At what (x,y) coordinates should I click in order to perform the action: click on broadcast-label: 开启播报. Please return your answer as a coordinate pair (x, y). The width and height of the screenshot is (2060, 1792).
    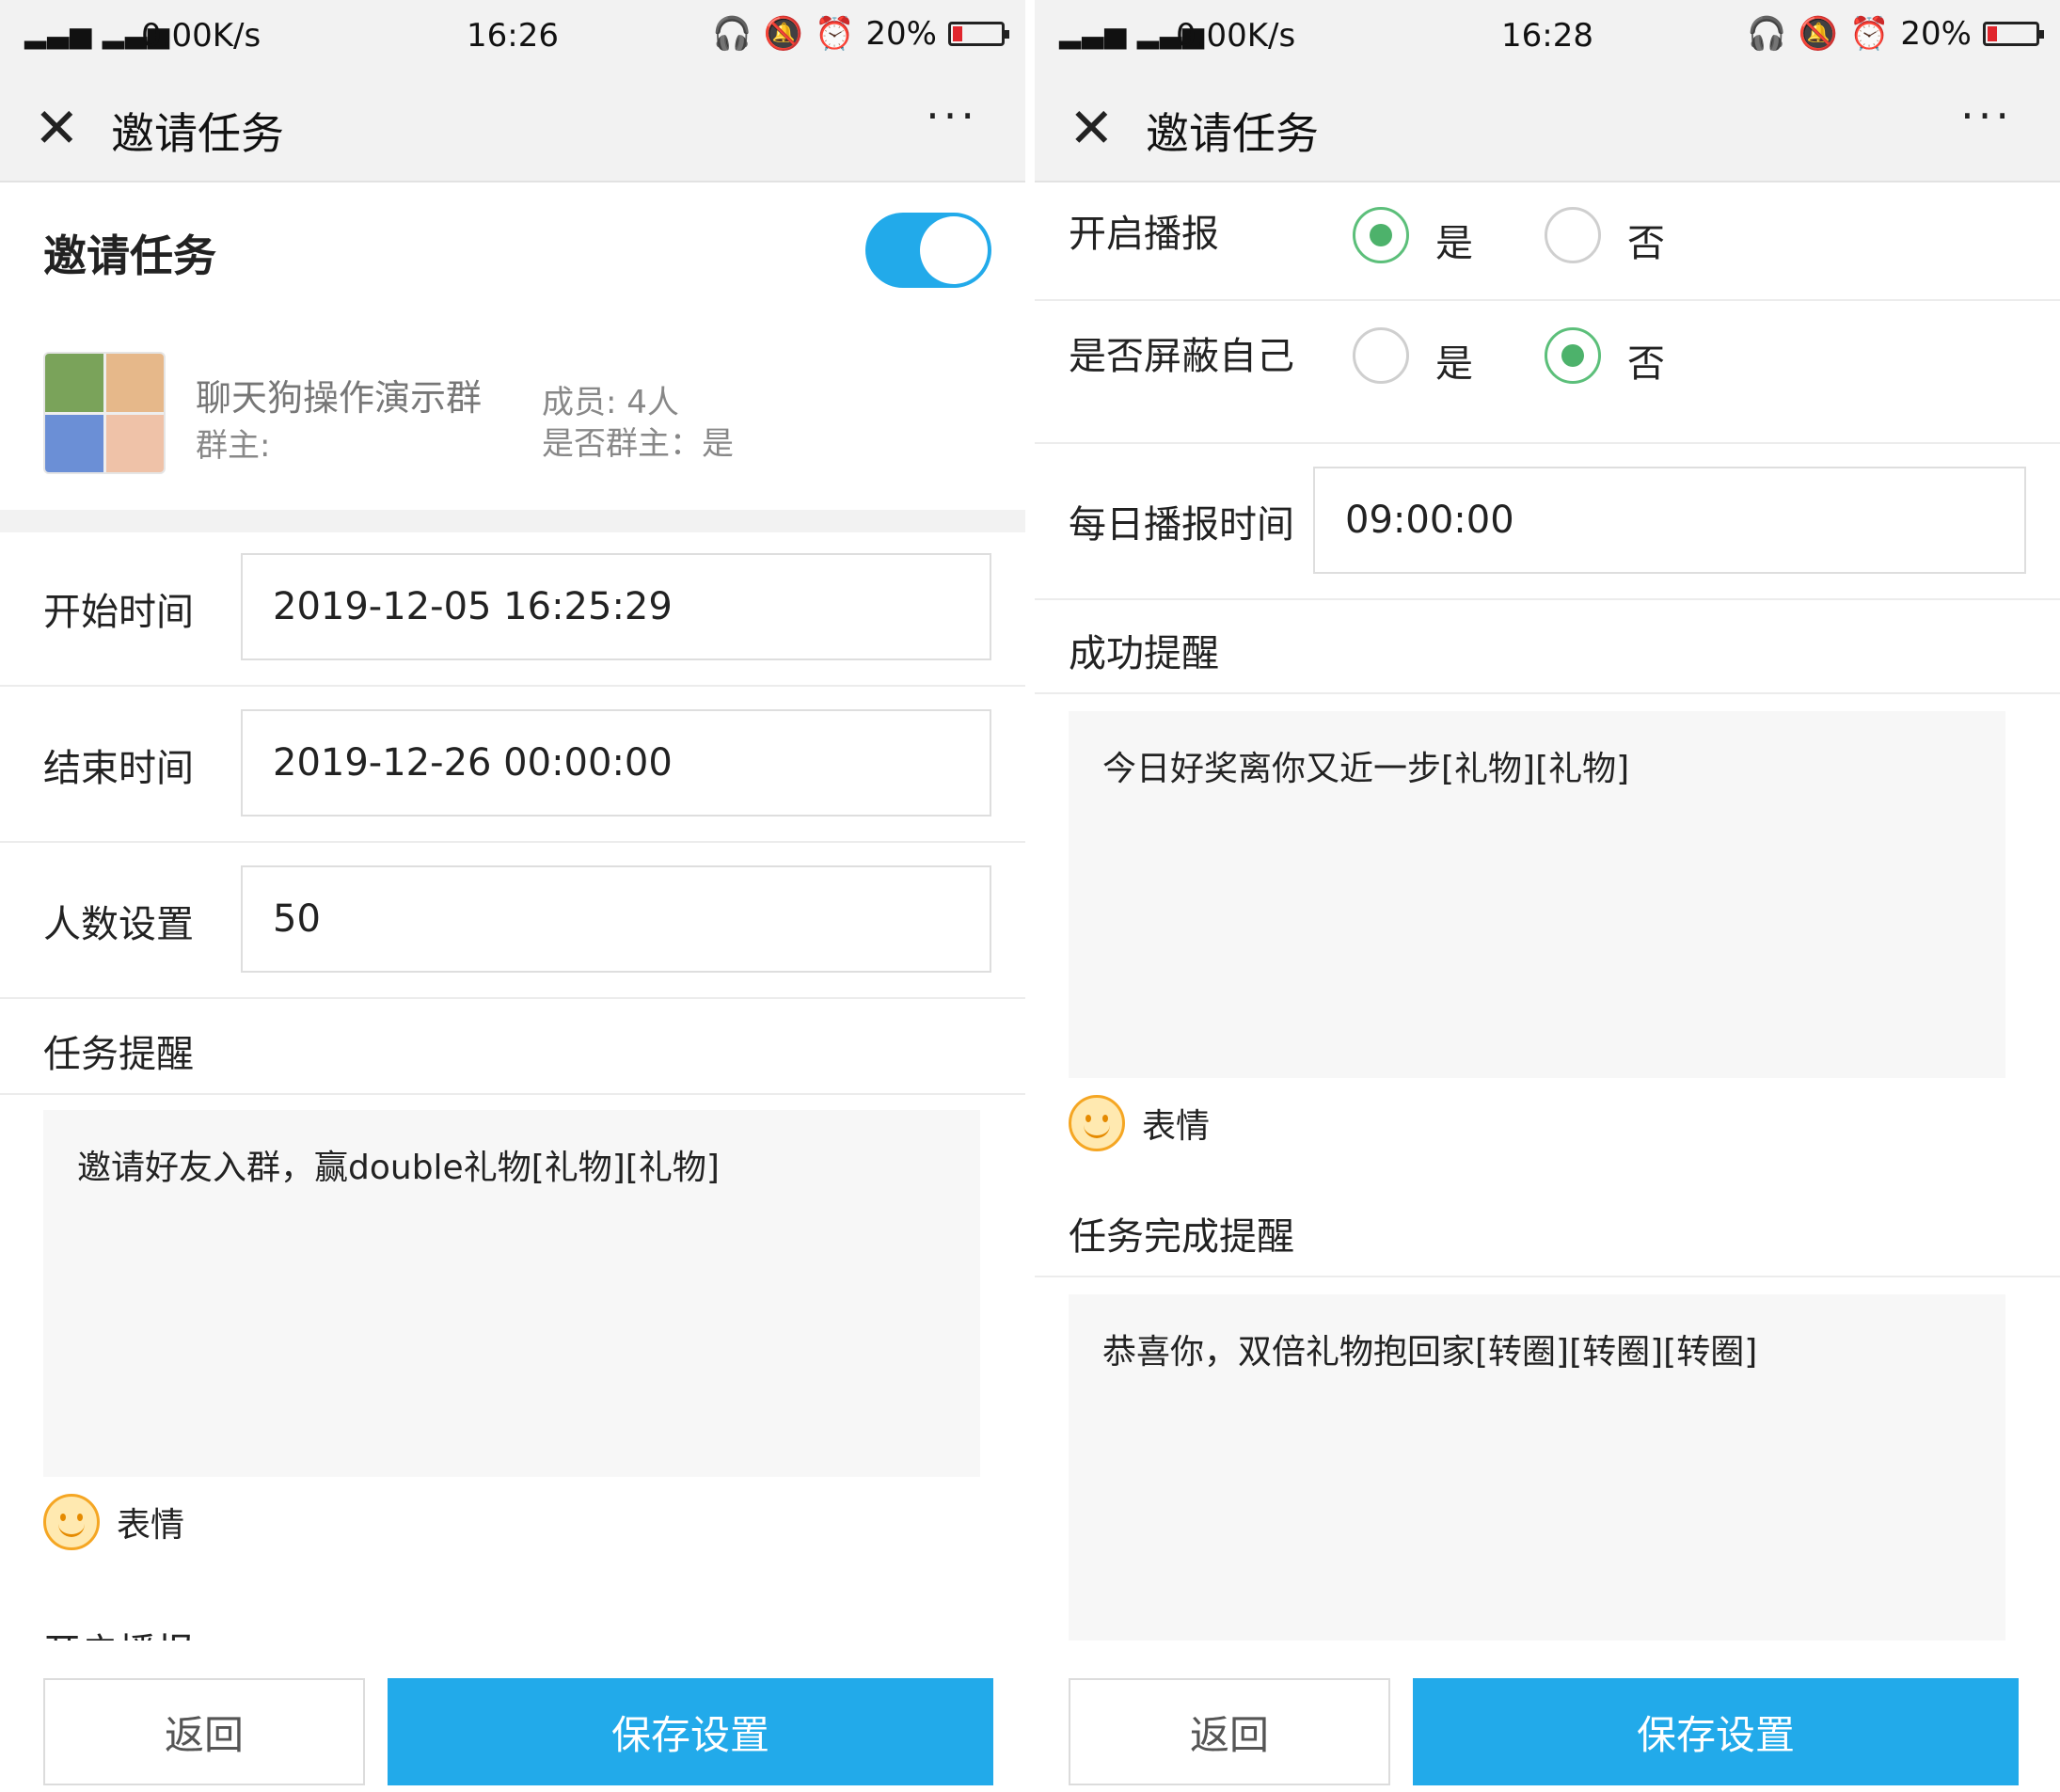
    Looking at the image, I should click on (1144, 235).